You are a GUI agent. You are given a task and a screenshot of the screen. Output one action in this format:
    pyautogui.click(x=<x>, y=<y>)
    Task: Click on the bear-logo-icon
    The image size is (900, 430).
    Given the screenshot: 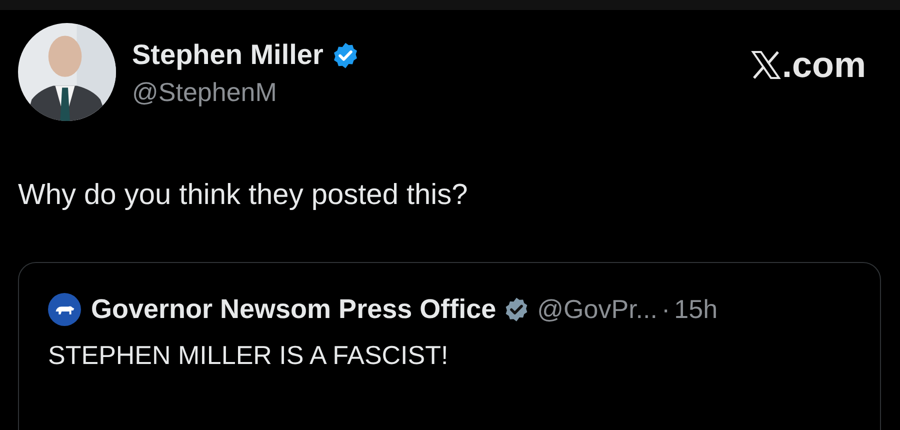 What is the action you would take?
    pyautogui.click(x=64, y=309)
    